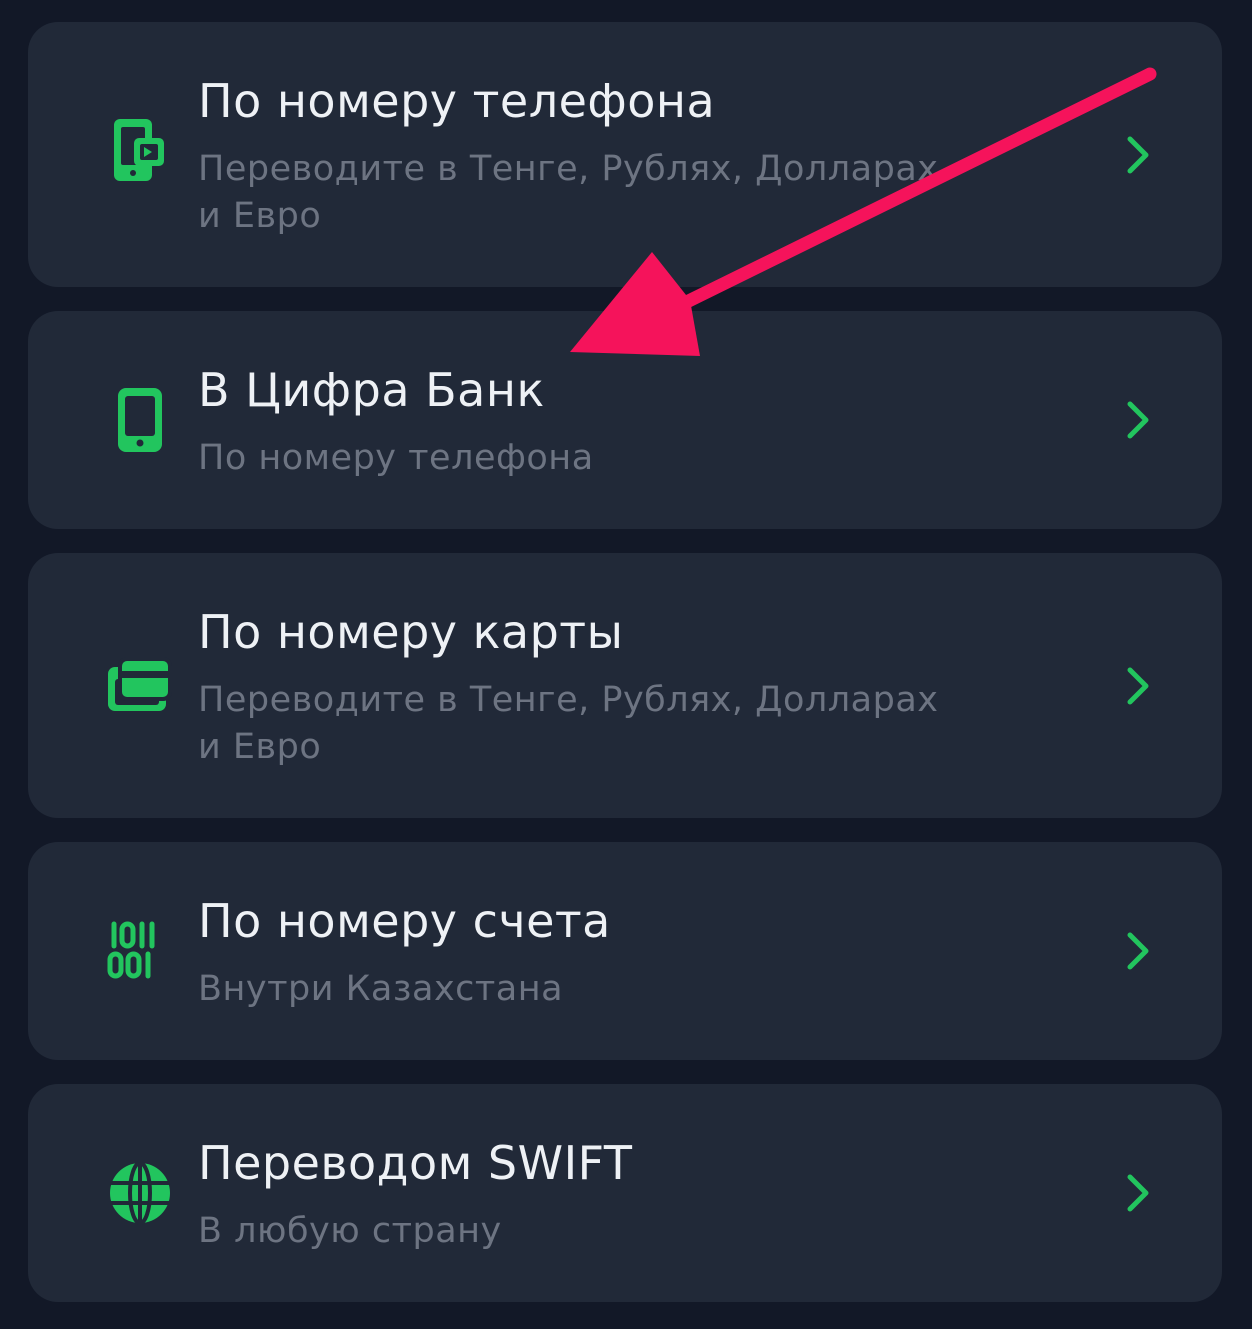  What do you see at coordinates (140, 1193) in the screenshot?
I see `globe-icon` at bounding box center [140, 1193].